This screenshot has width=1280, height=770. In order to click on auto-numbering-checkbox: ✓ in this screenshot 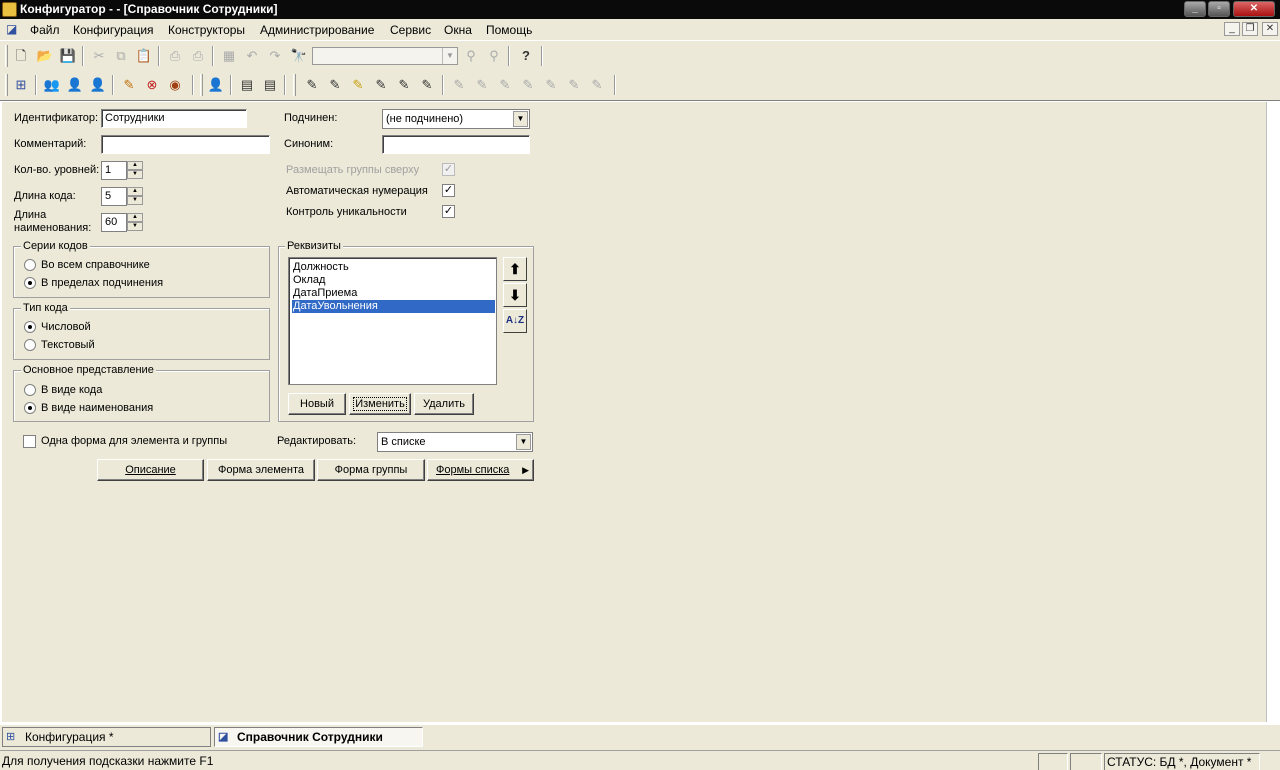, I will do `click(448, 190)`.